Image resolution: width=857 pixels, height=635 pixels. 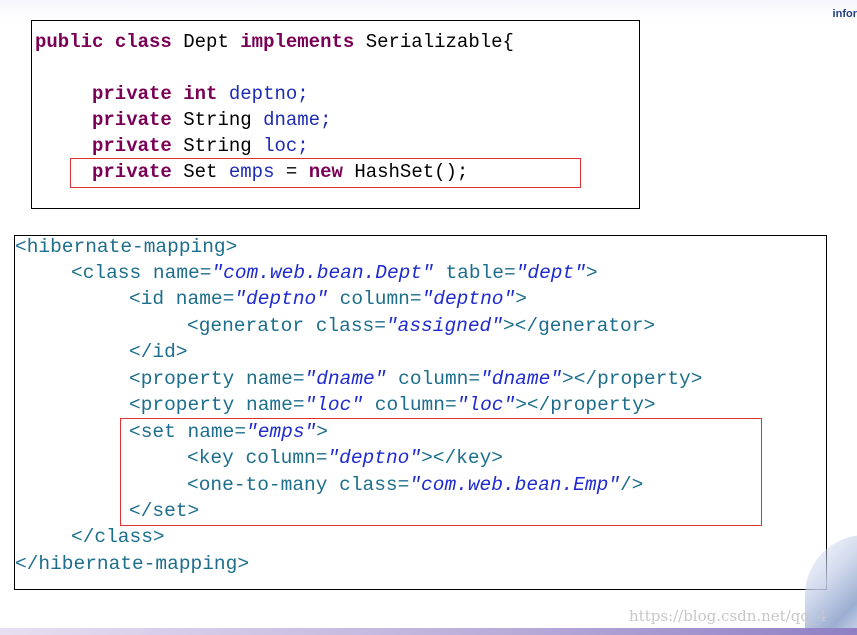 What do you see at coordinates (141, 273) in the screenshot?
I see `xml-tag: <class name=` at bounding box center [141, 273].